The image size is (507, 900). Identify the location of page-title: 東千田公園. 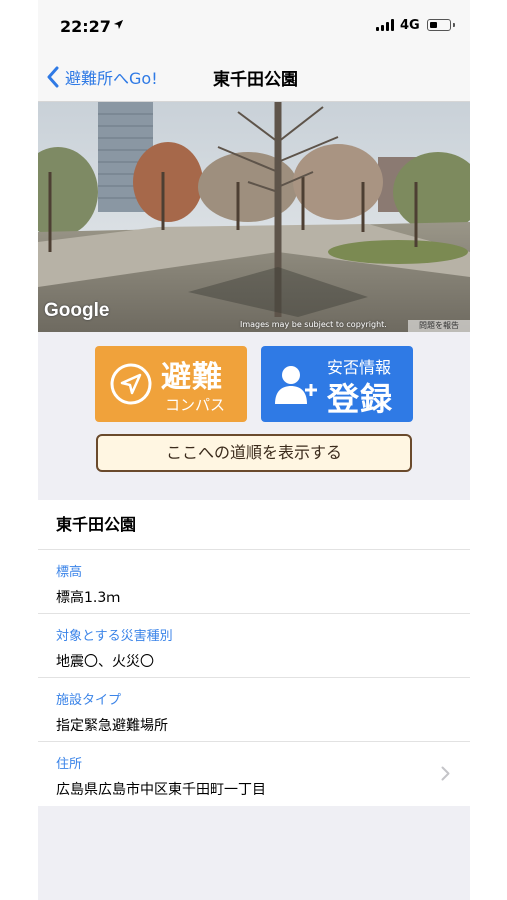
(255, 80).